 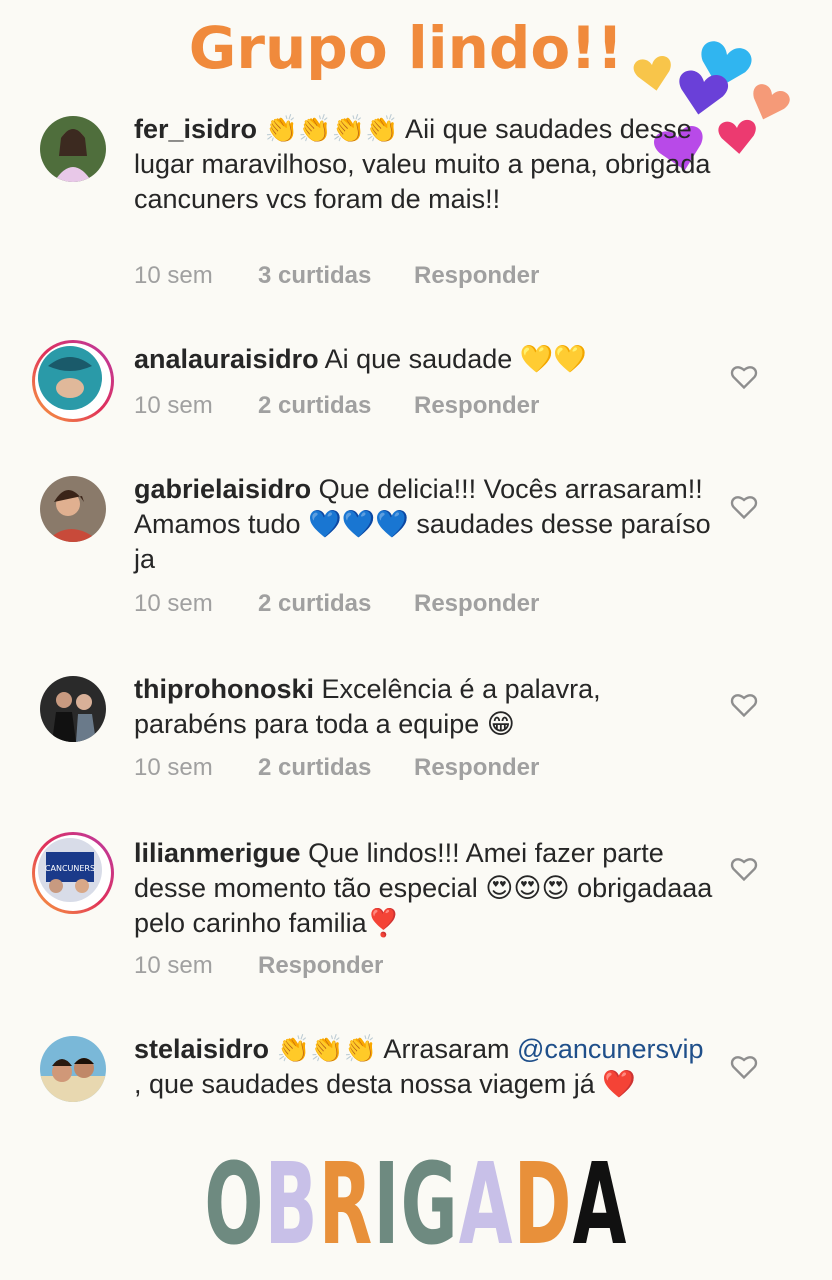 I want to click on obrigada-lettering: OBRIGADA, so click(x=416, y=1205).